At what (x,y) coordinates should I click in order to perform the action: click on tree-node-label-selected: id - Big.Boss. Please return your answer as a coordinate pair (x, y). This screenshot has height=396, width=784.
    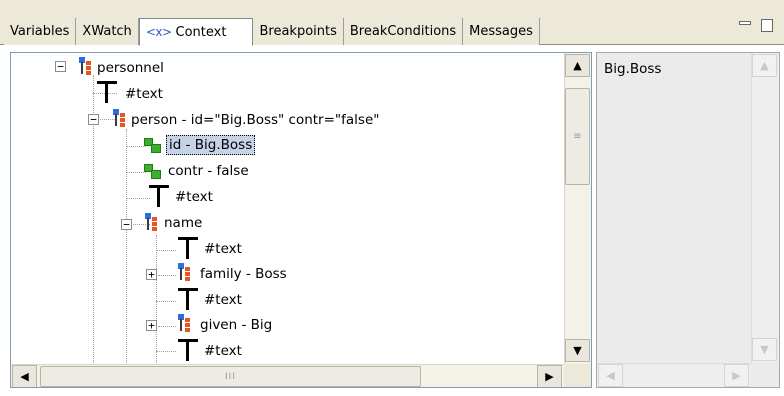
    Looking at the image, I should click on (211, 145).